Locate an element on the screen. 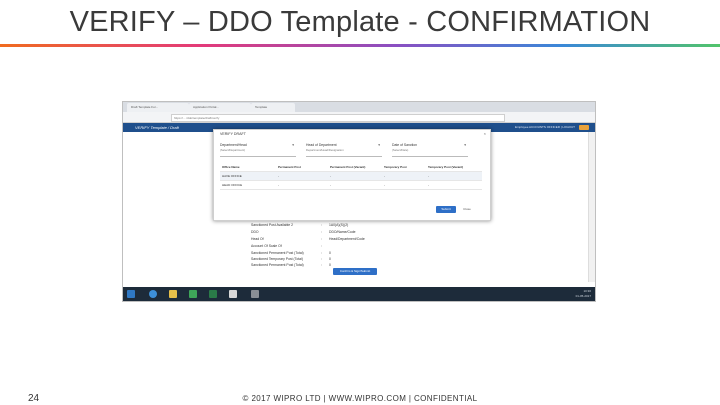 Image resolution: width=720 pixels, height=405 pixels. table-row: HEAD OFFICE - - - - is located at coordinates (351, 185).